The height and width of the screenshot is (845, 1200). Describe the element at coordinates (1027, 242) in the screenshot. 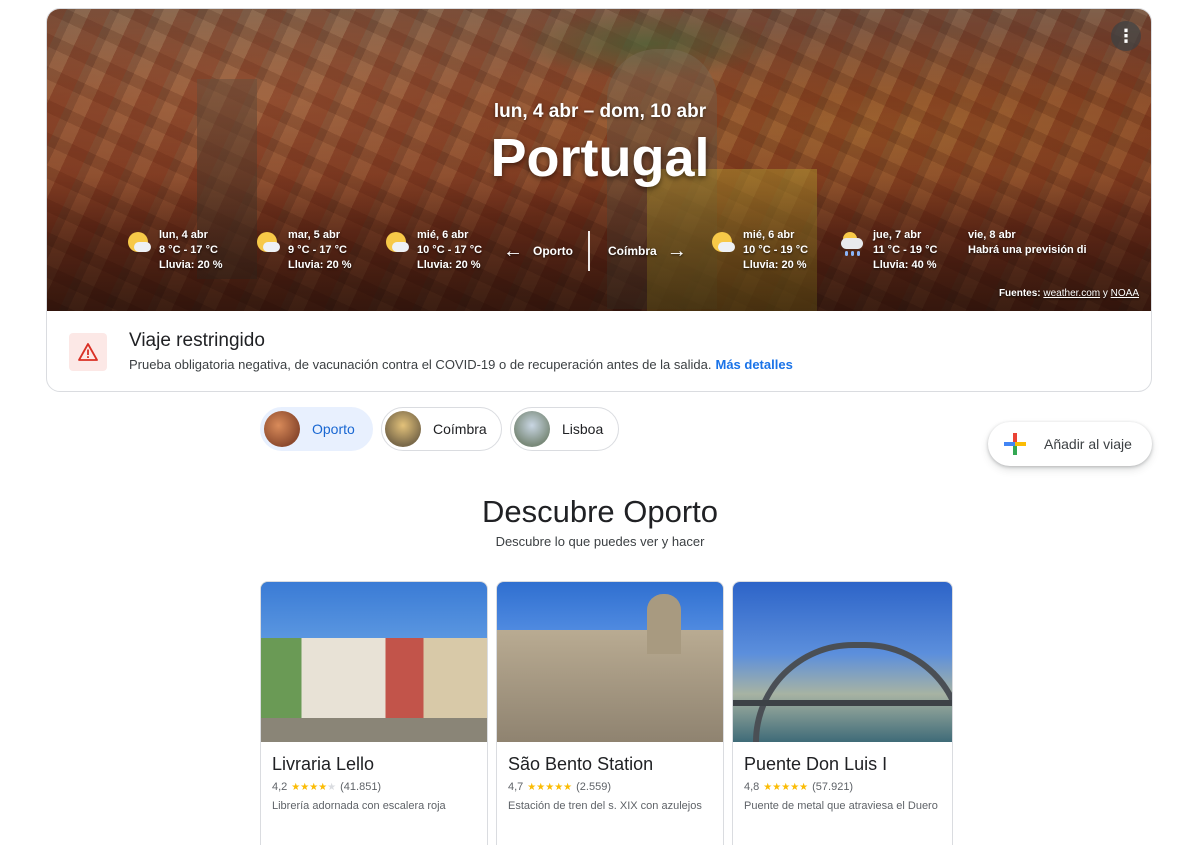

I see `weather-day: vie, 8 abr Habrá una previsión di` at that location.